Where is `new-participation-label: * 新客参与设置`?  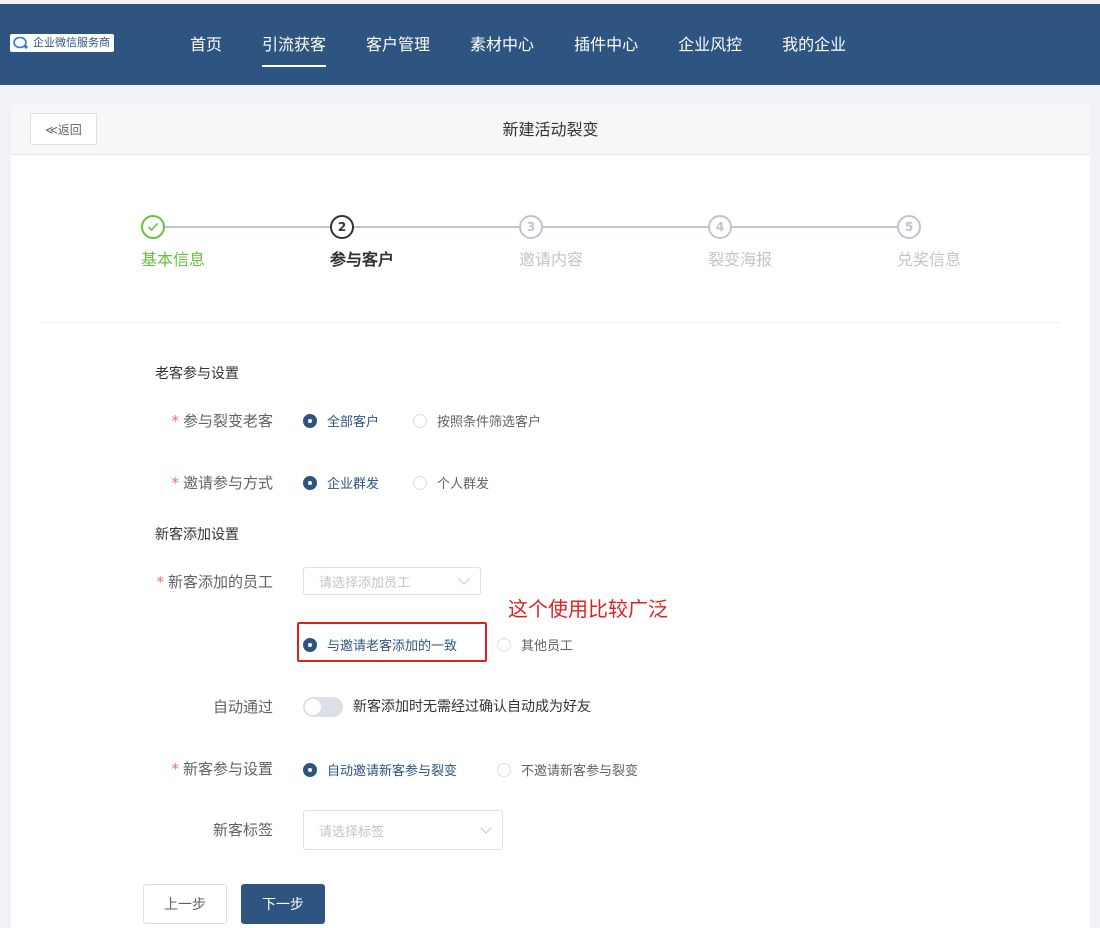
new-participation-label: * 新客参与设置 is located at coordinates (222, 769).